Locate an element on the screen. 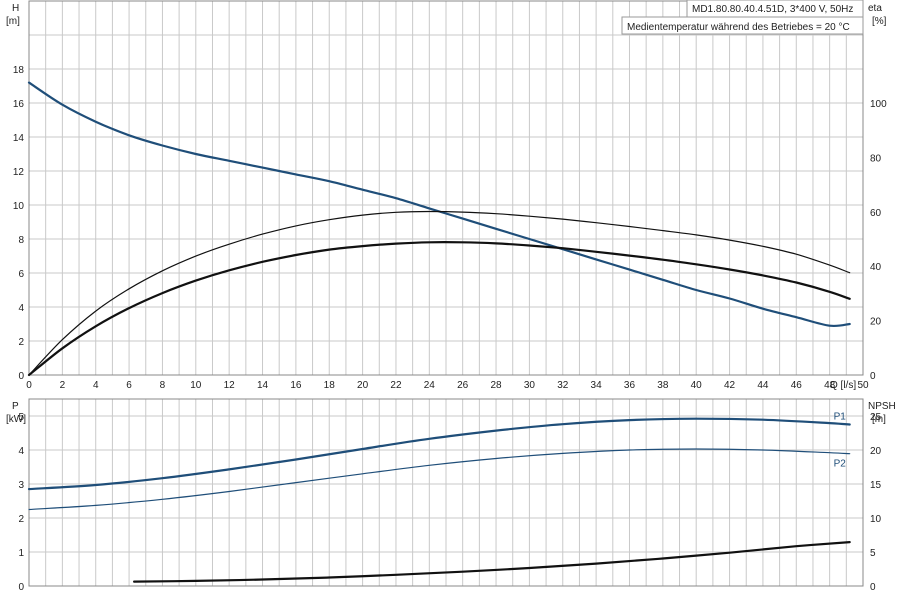  xtick-label: 32 is located at coordinates (563, 385).